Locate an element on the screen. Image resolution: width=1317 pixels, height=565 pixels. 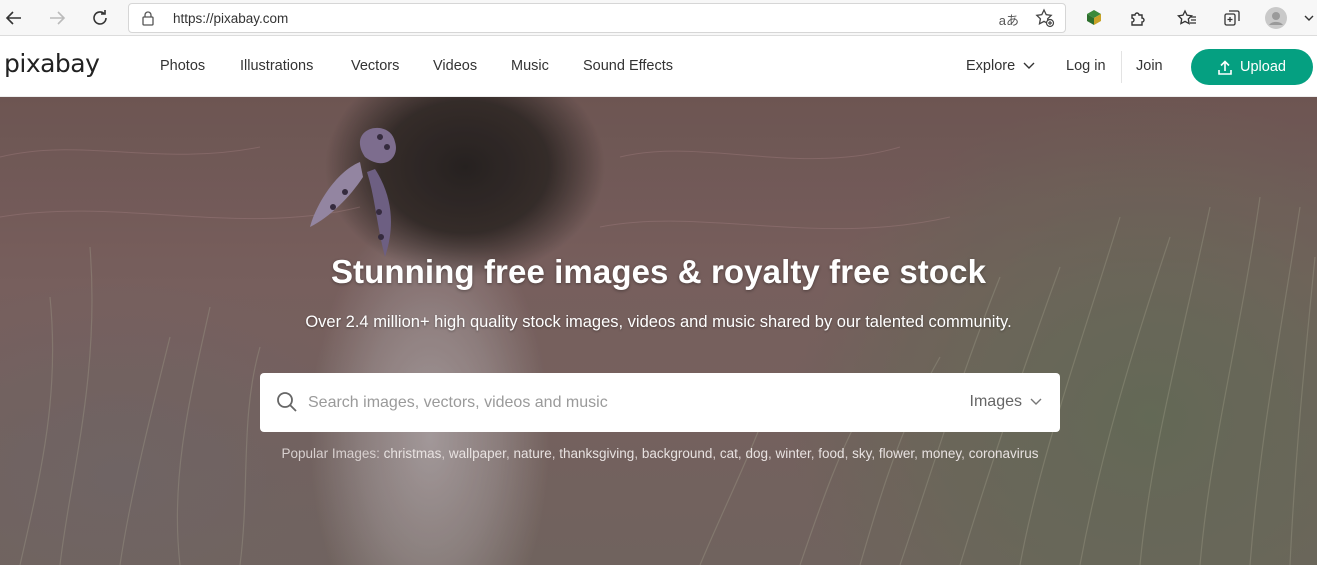
search-type-label: Images is located at coordinates (995, 401).